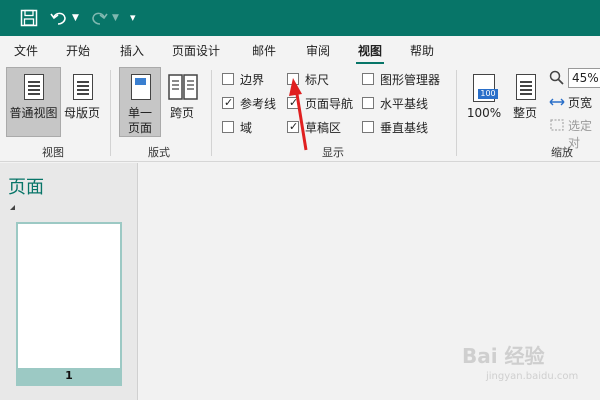 This screenshot has height=400, width=600. I want to click on fields-label: 域, so click(246, 128).